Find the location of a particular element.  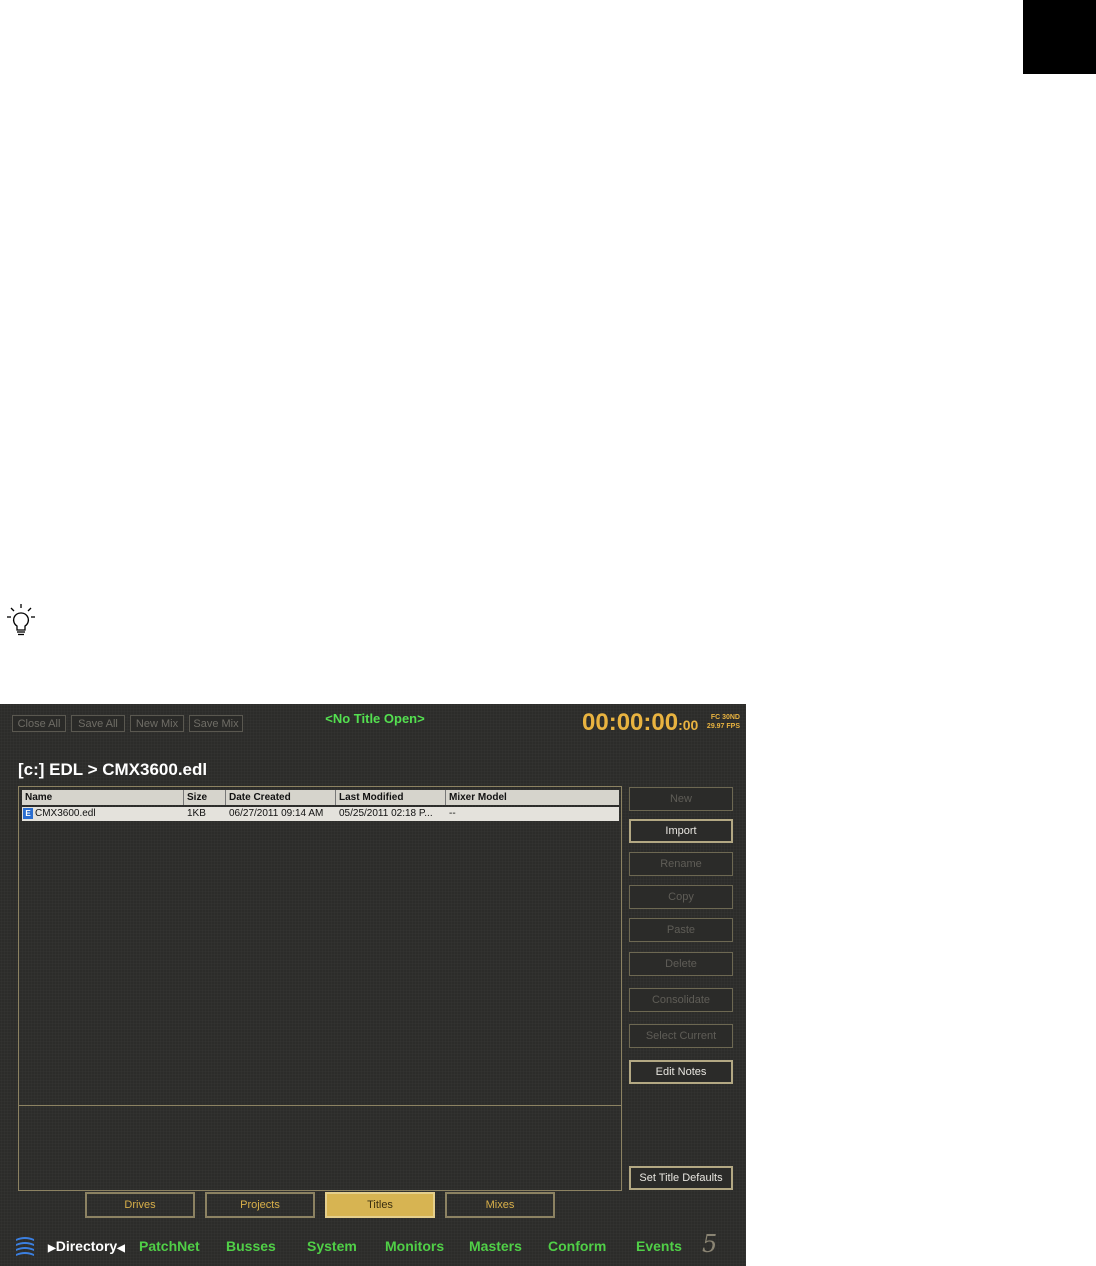

nav-directory-label: Directory is located at coordinates (86, 1246).